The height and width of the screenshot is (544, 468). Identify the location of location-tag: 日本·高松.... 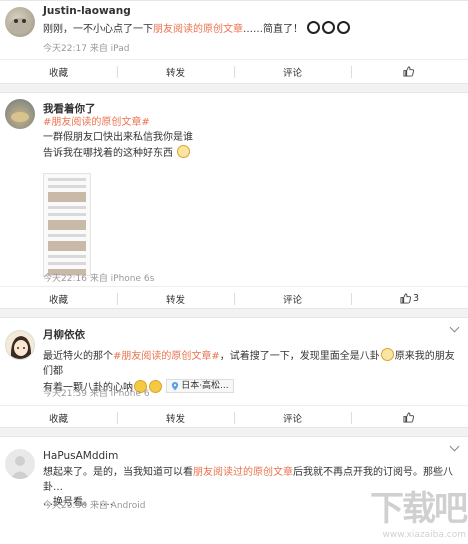
(200, 386).